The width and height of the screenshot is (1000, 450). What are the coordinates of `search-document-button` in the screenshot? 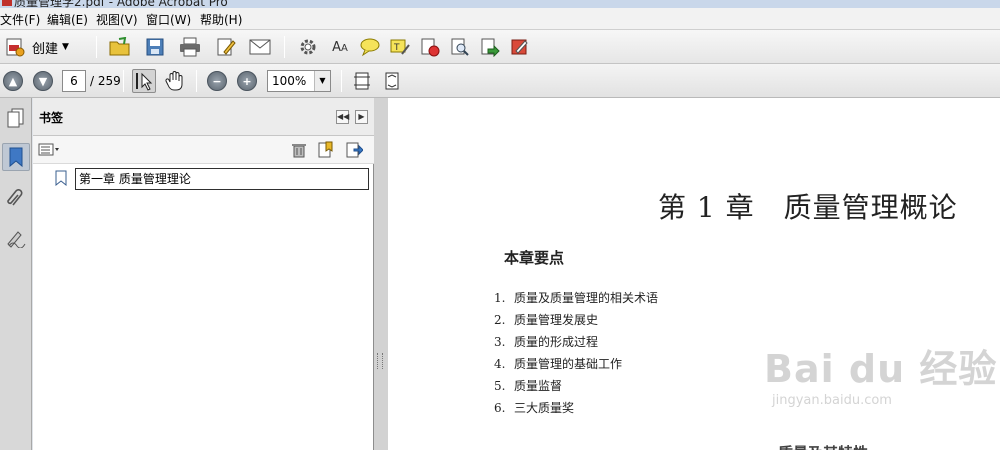 It's located at (460, 47).